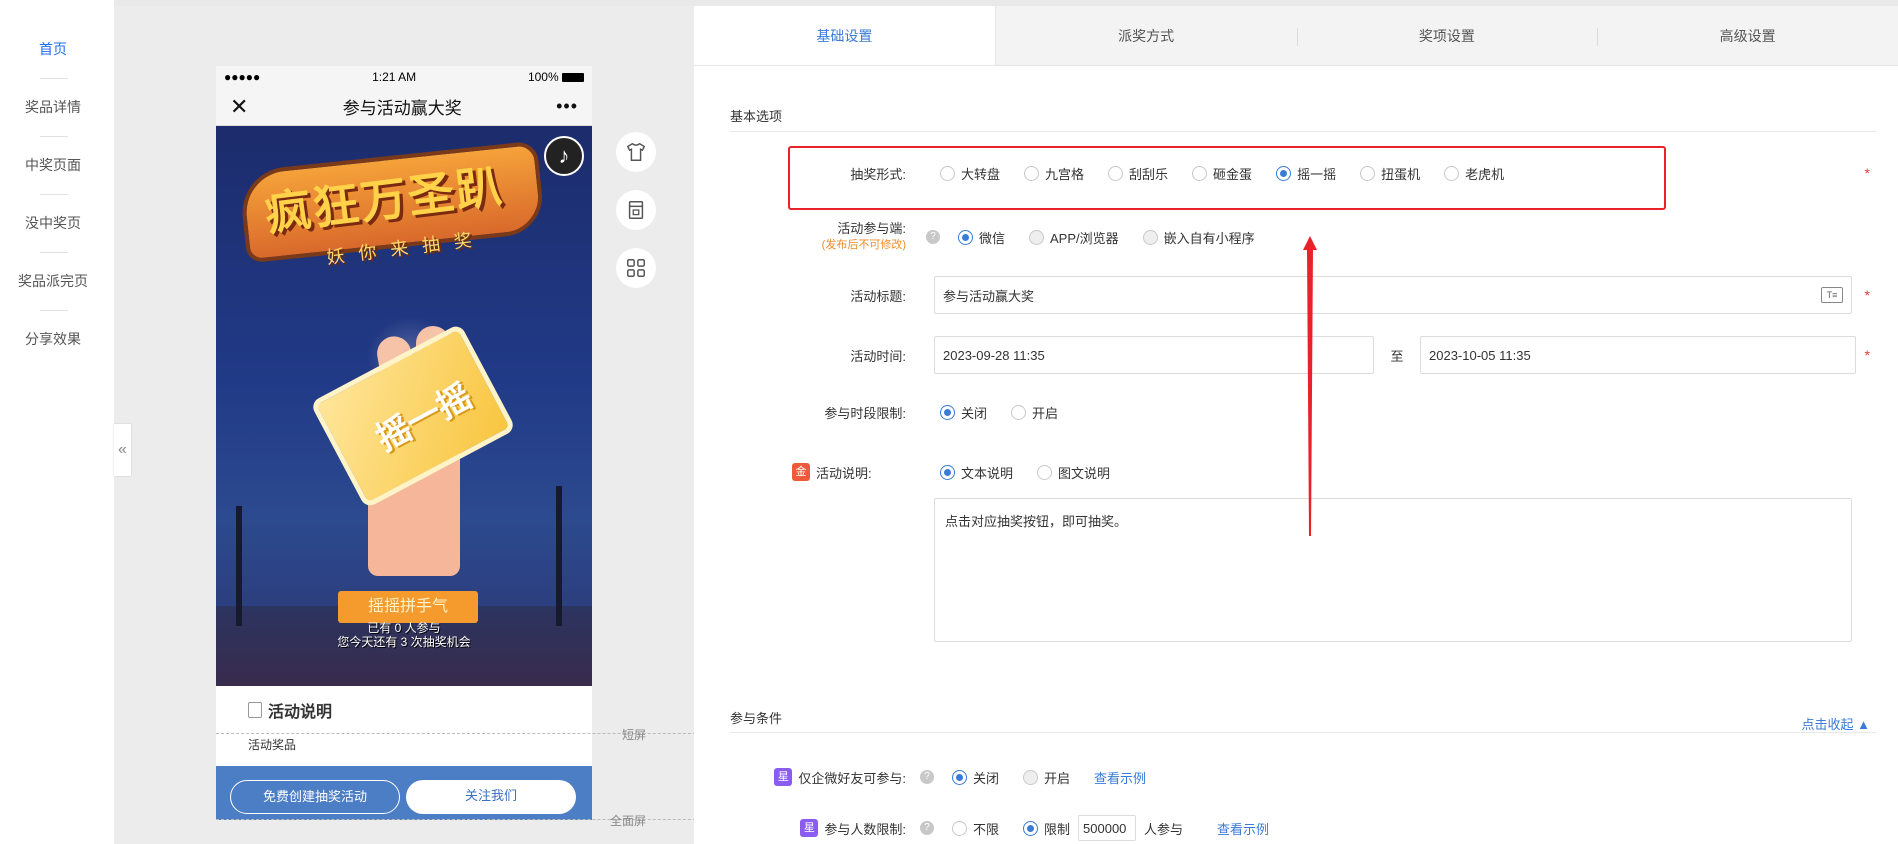 This screenshot has width=1898, height=844. I want to click on collapse-link: 点击收起 ▲, so click(1836, 723).